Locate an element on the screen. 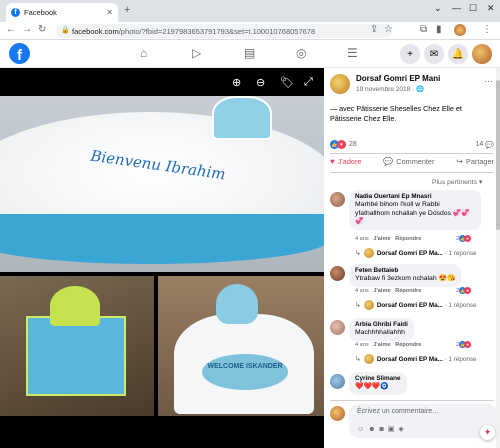 The height and width of the screenshot is (448, 500). commenter-name: Nadia Ouertani Ep Mnasri is located at coordinates (415, 196).